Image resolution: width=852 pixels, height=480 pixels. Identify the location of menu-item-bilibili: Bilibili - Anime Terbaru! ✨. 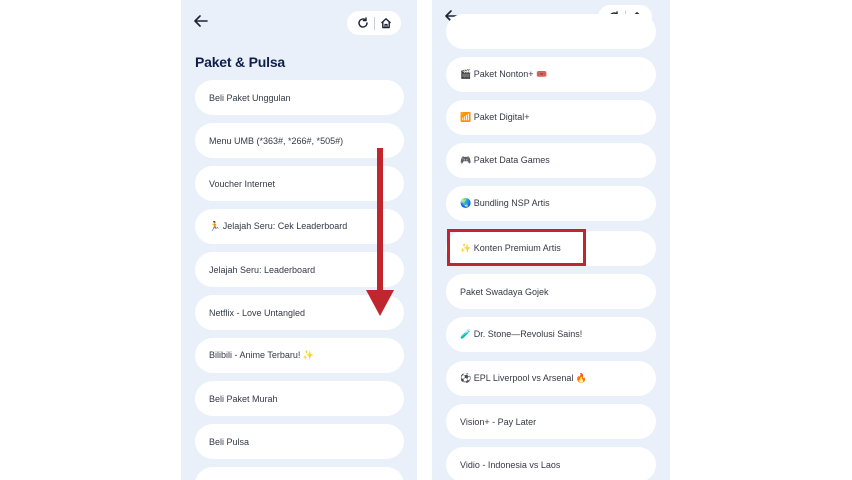
(299, 355).